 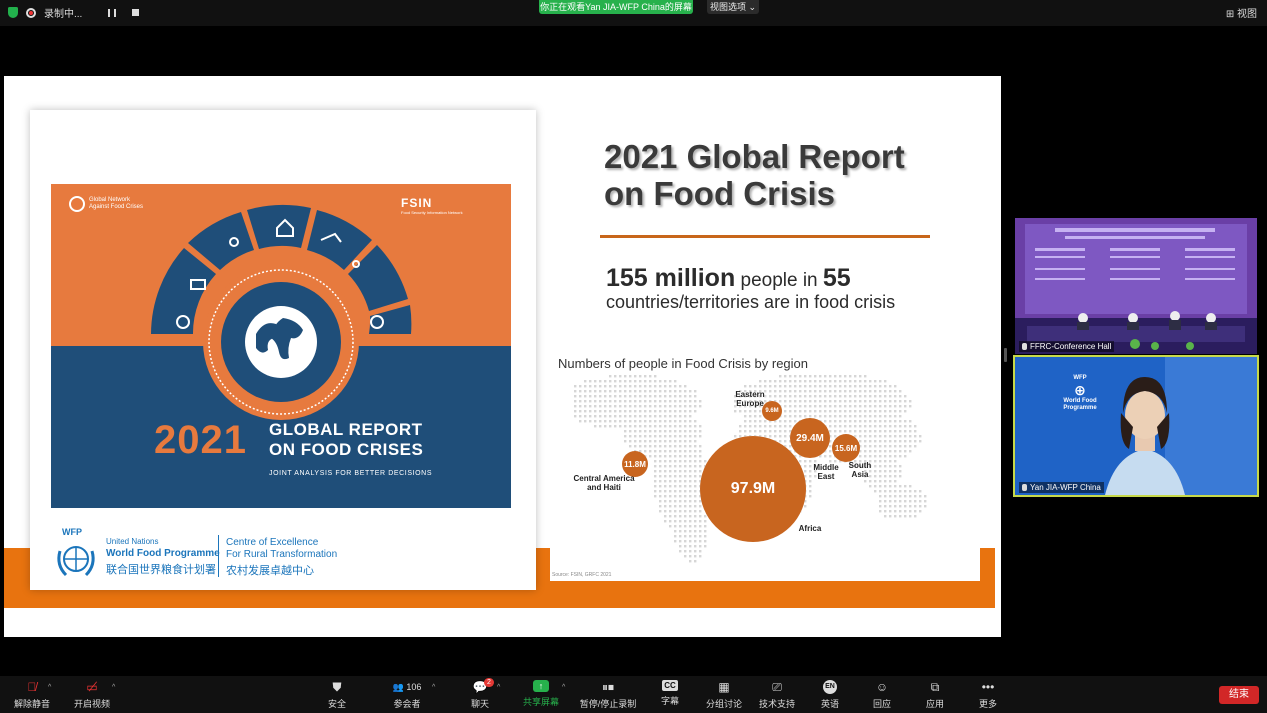 I want to click on global-network-logo: Global Network Against Food Crises, so click(x=106, y=204).